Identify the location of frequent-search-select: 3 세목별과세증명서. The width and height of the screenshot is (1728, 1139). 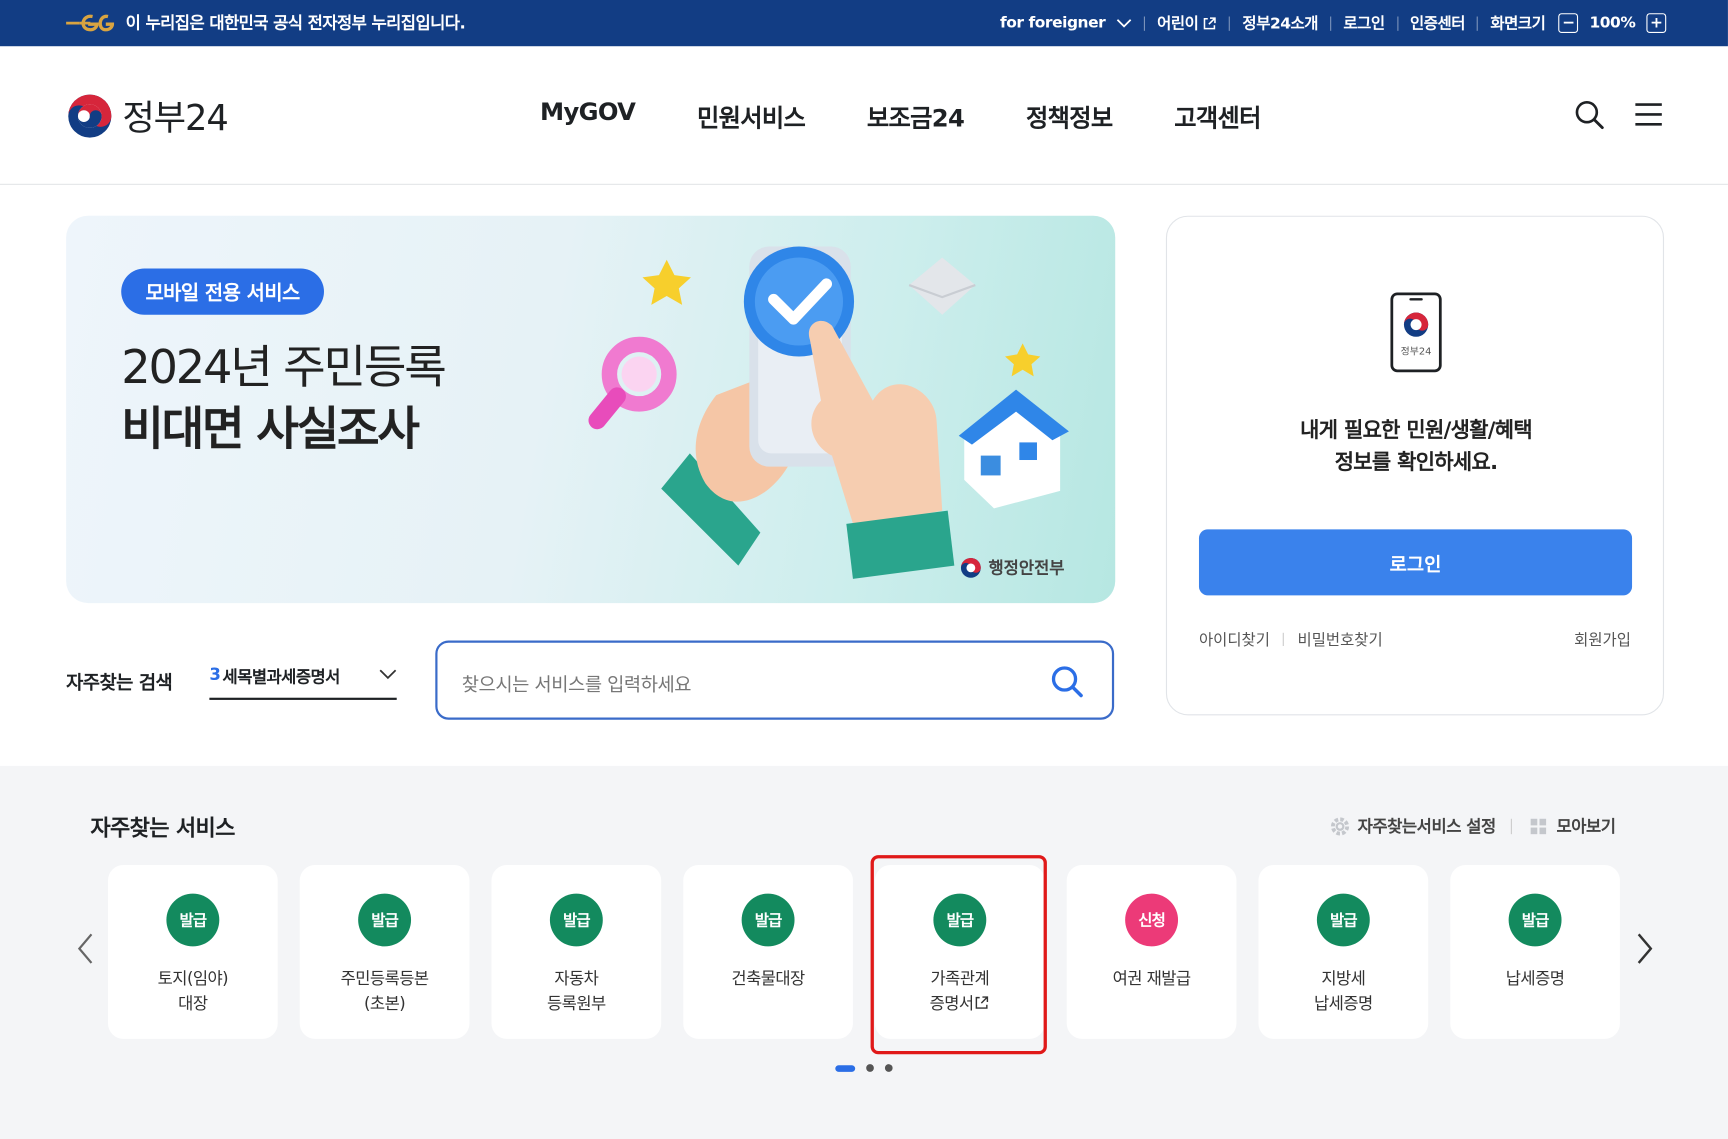
(303, 682).